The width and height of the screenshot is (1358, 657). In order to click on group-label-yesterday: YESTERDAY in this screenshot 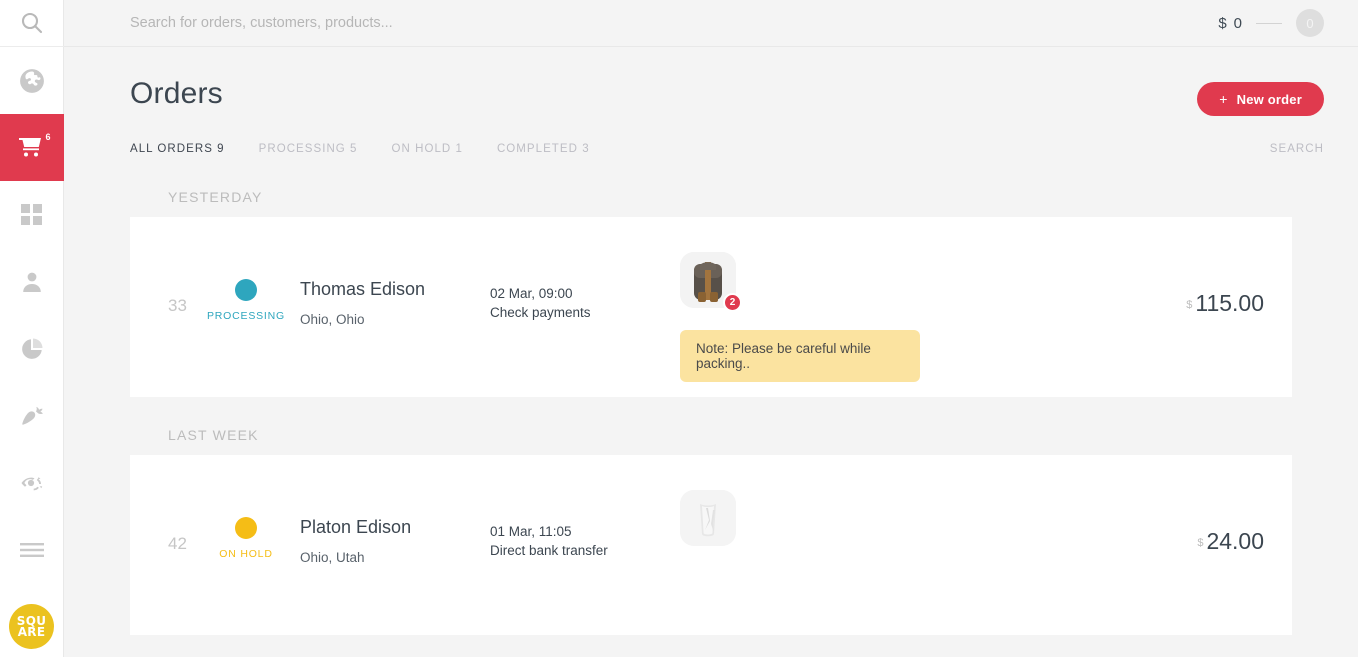, I will do `click(215, 197)`.